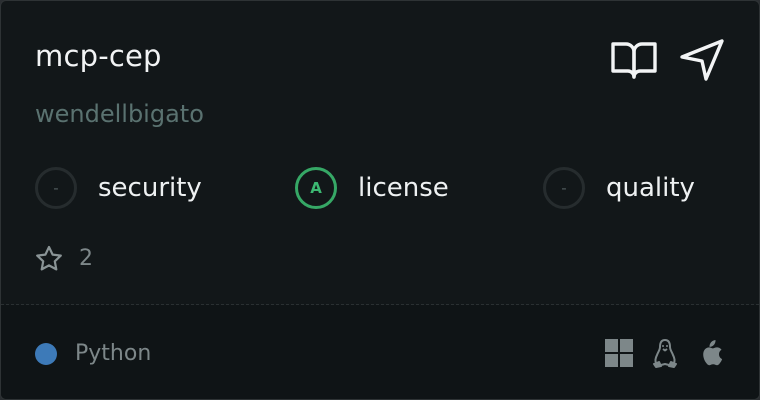  What do you see at coordinates (150, 188) in the screenshot?
I see `security-label: security` at bounding box center [150, 188].